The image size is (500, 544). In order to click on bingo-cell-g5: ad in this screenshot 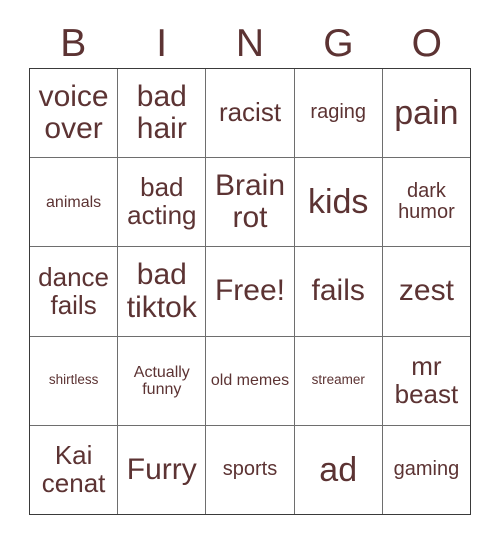, I will do `click(338, 470)`.